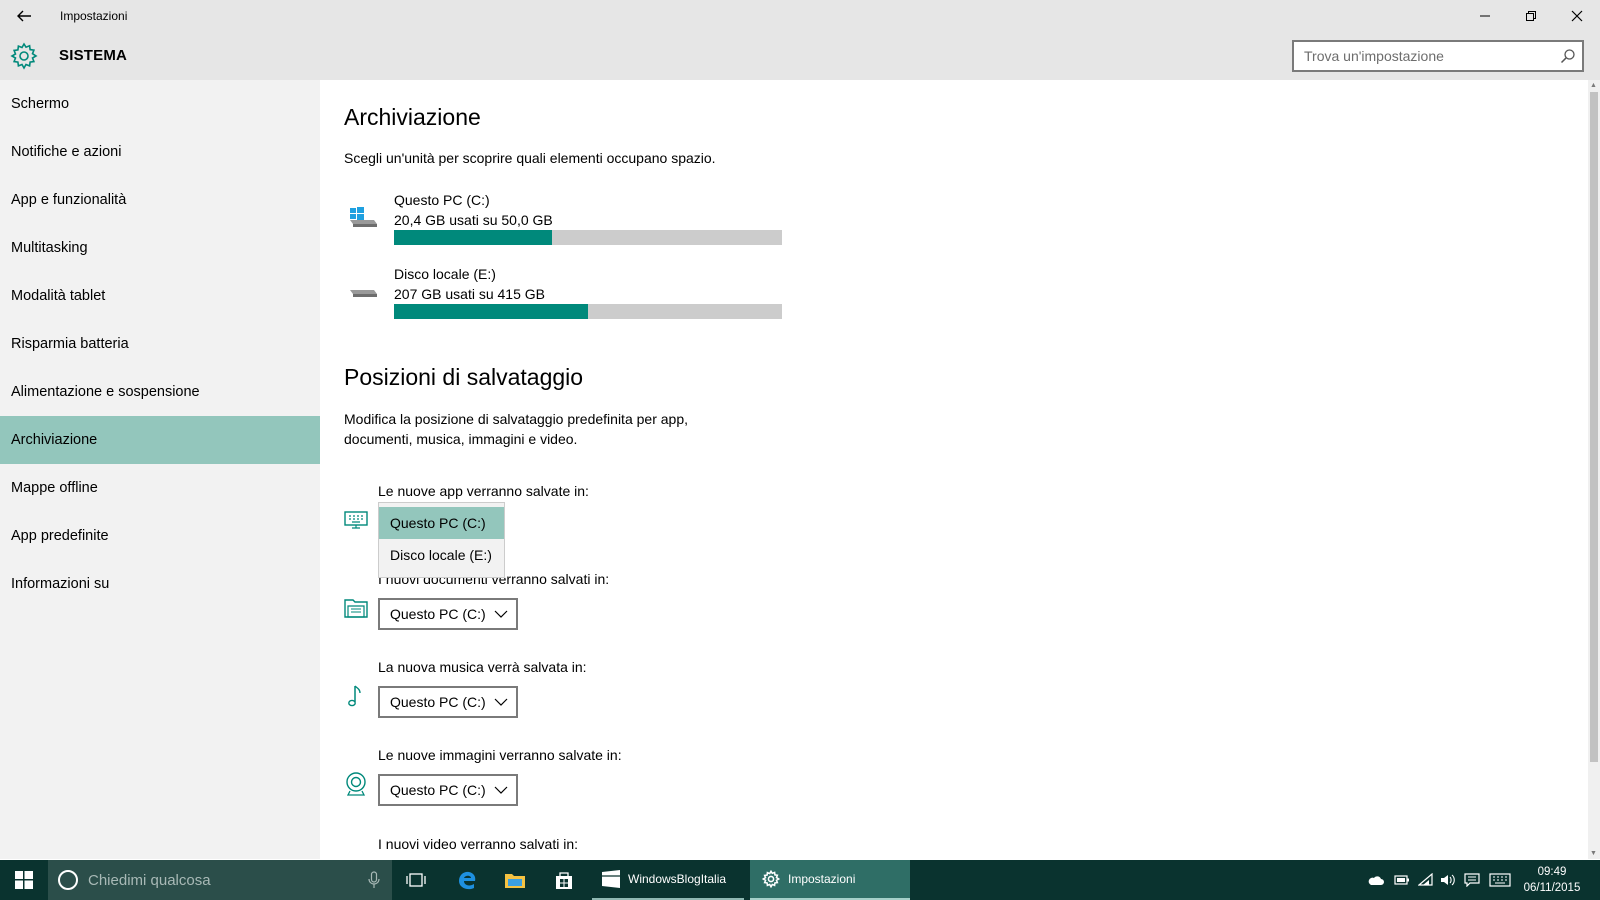  What do you see at coordinates (1472, 880) in the screenshot?
I see `tray-action-center` at bounding box center [1472, 880].